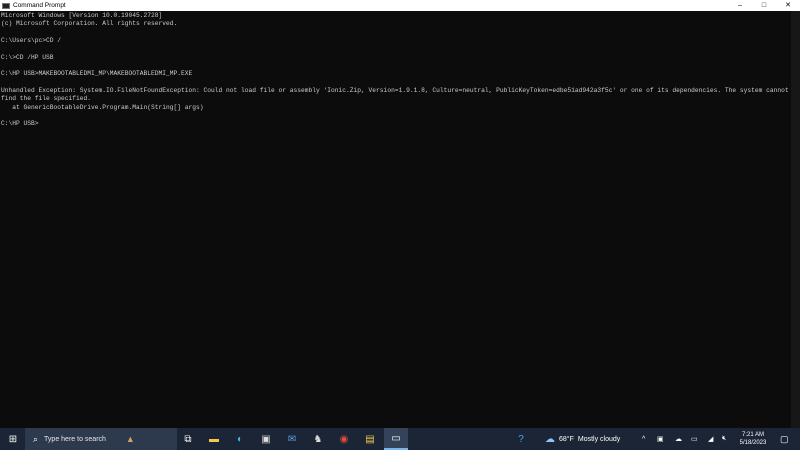 The height and width of the screenshot is (450, 800). What do you see at coordinates (740, 5) in the screenshot?
I see `minimize-button: –` at bounding box center [740, 5].